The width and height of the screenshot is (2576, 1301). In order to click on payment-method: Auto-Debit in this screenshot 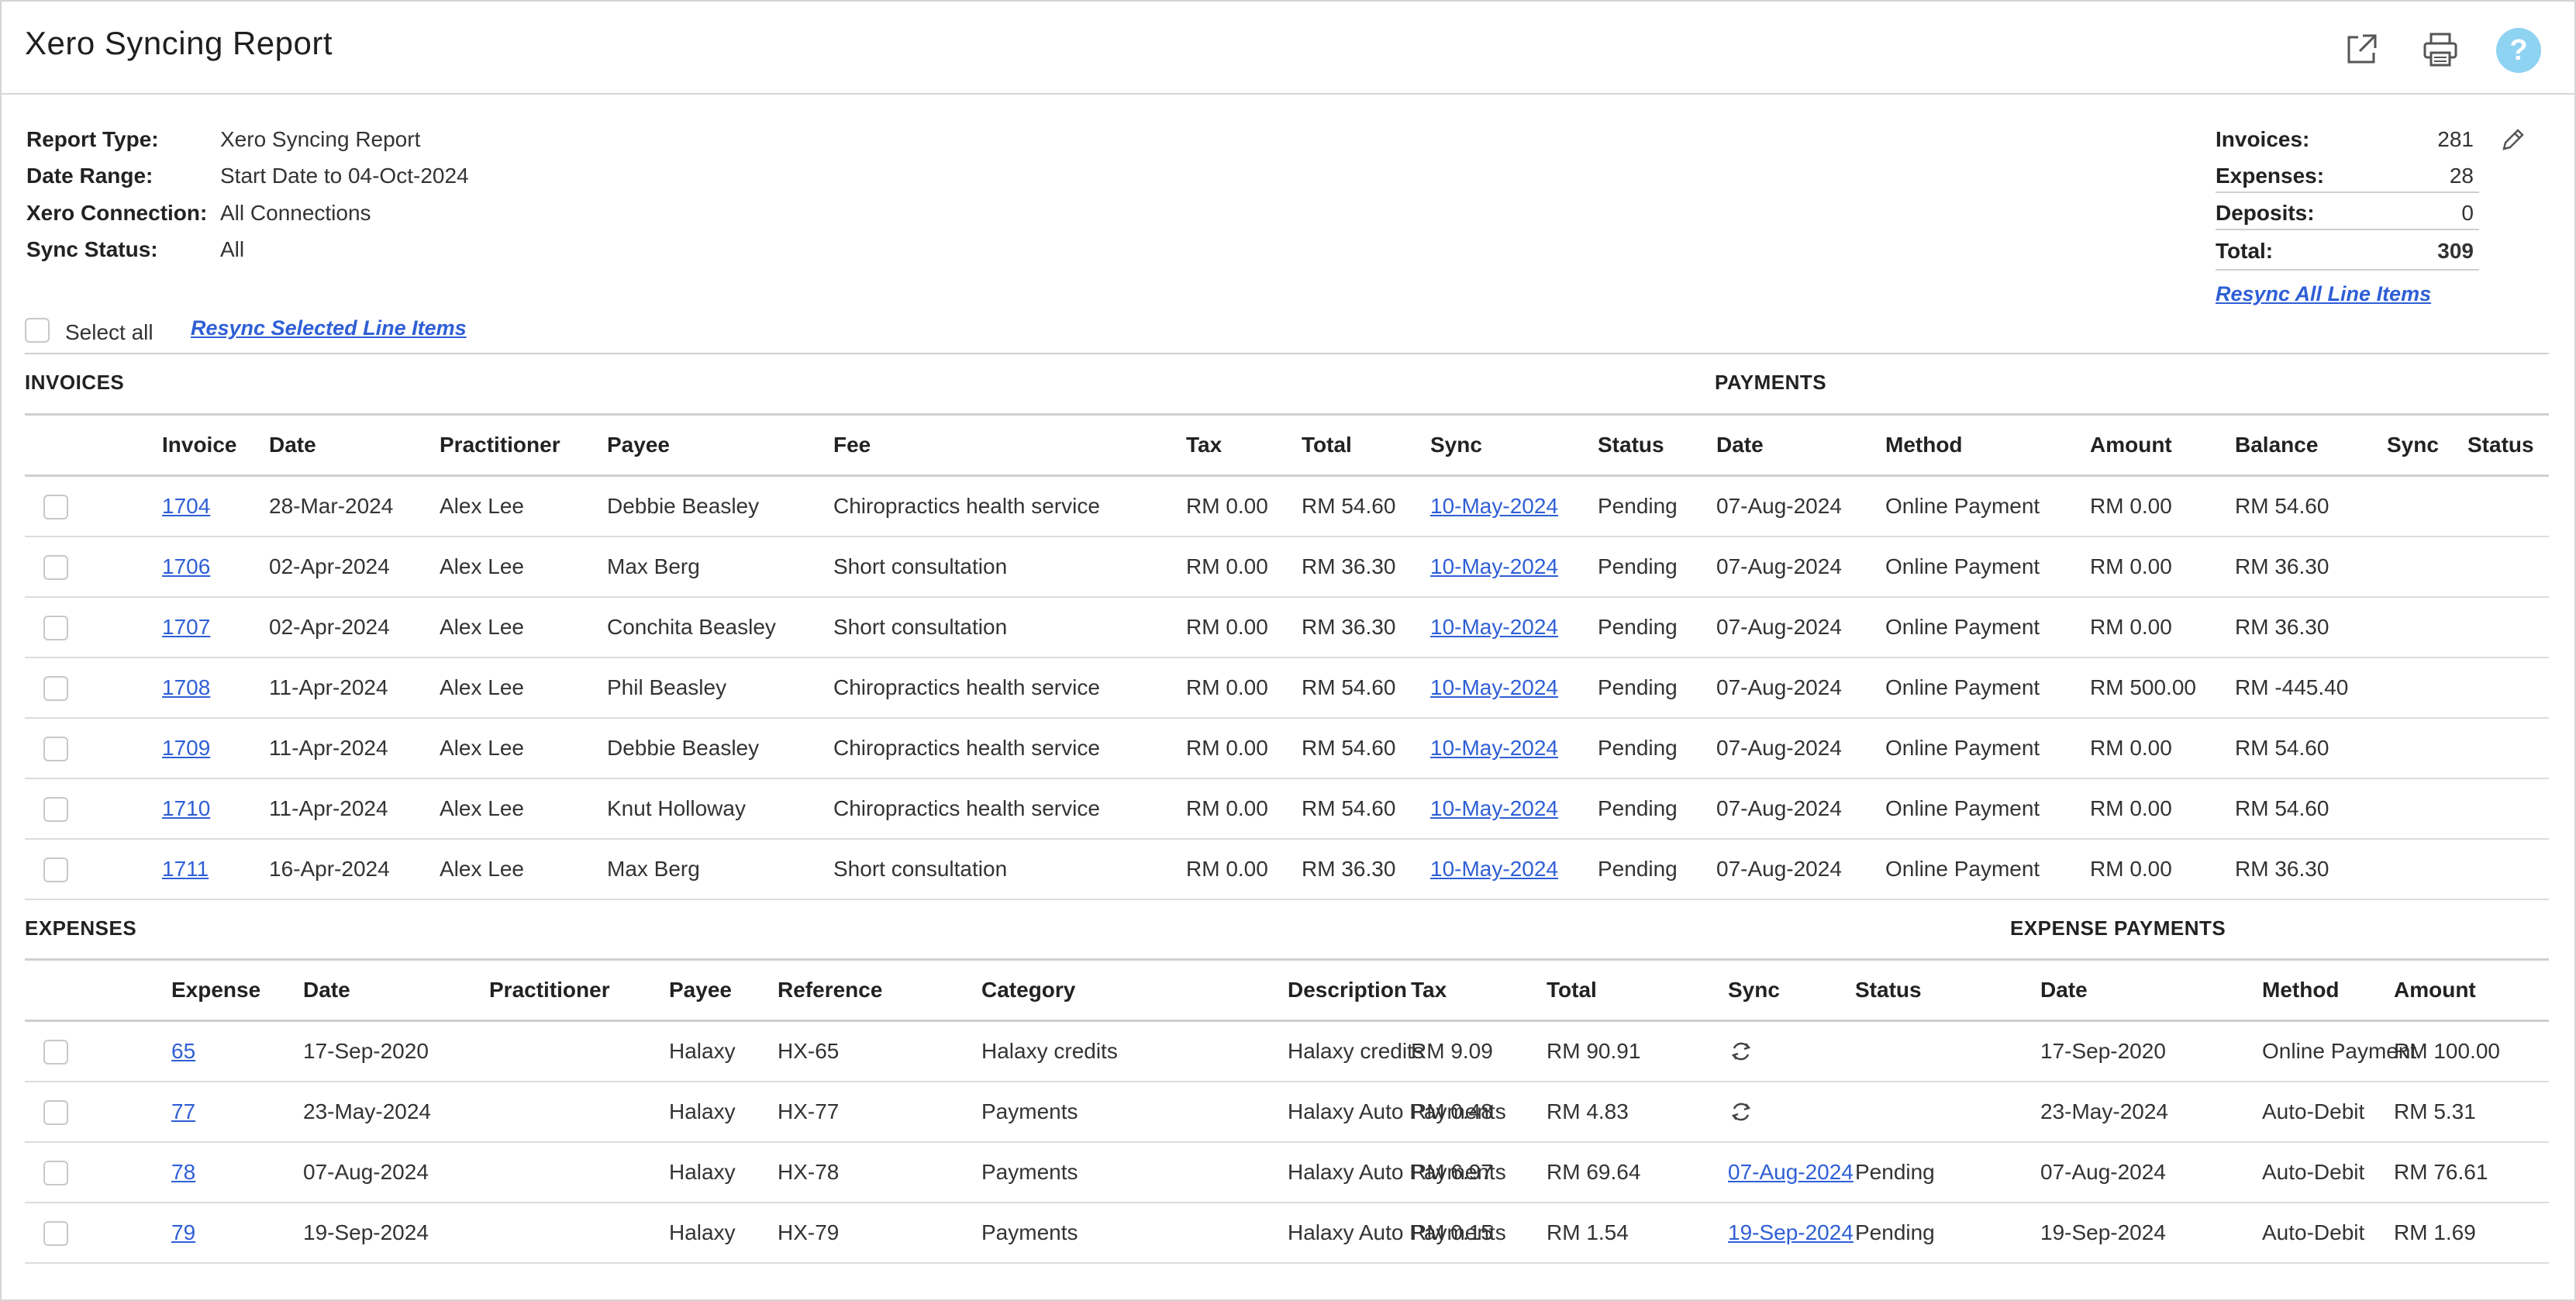, I will do `click(2328, 1233)`.